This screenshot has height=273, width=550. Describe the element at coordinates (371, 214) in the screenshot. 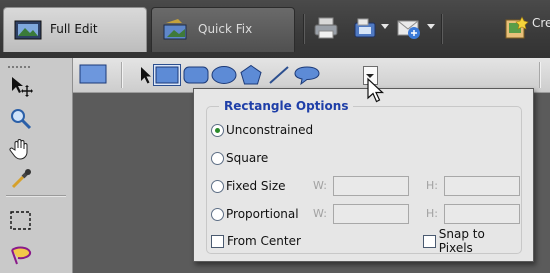

I see `proportional-width-field` at that location.